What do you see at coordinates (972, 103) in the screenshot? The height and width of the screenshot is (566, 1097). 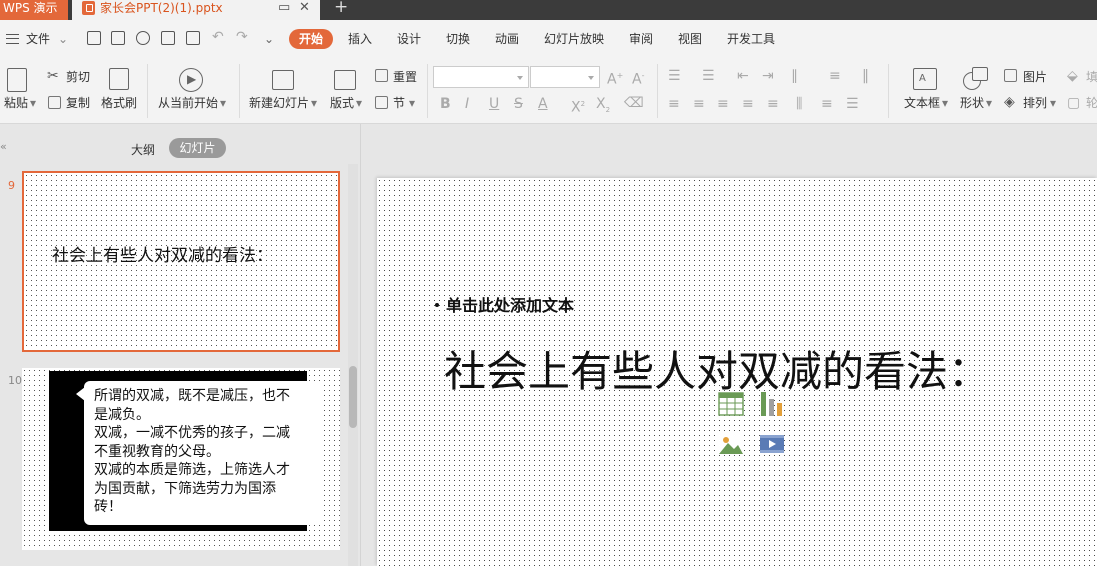 I see `shape-button: 形状` at bounding box center [972, 103].